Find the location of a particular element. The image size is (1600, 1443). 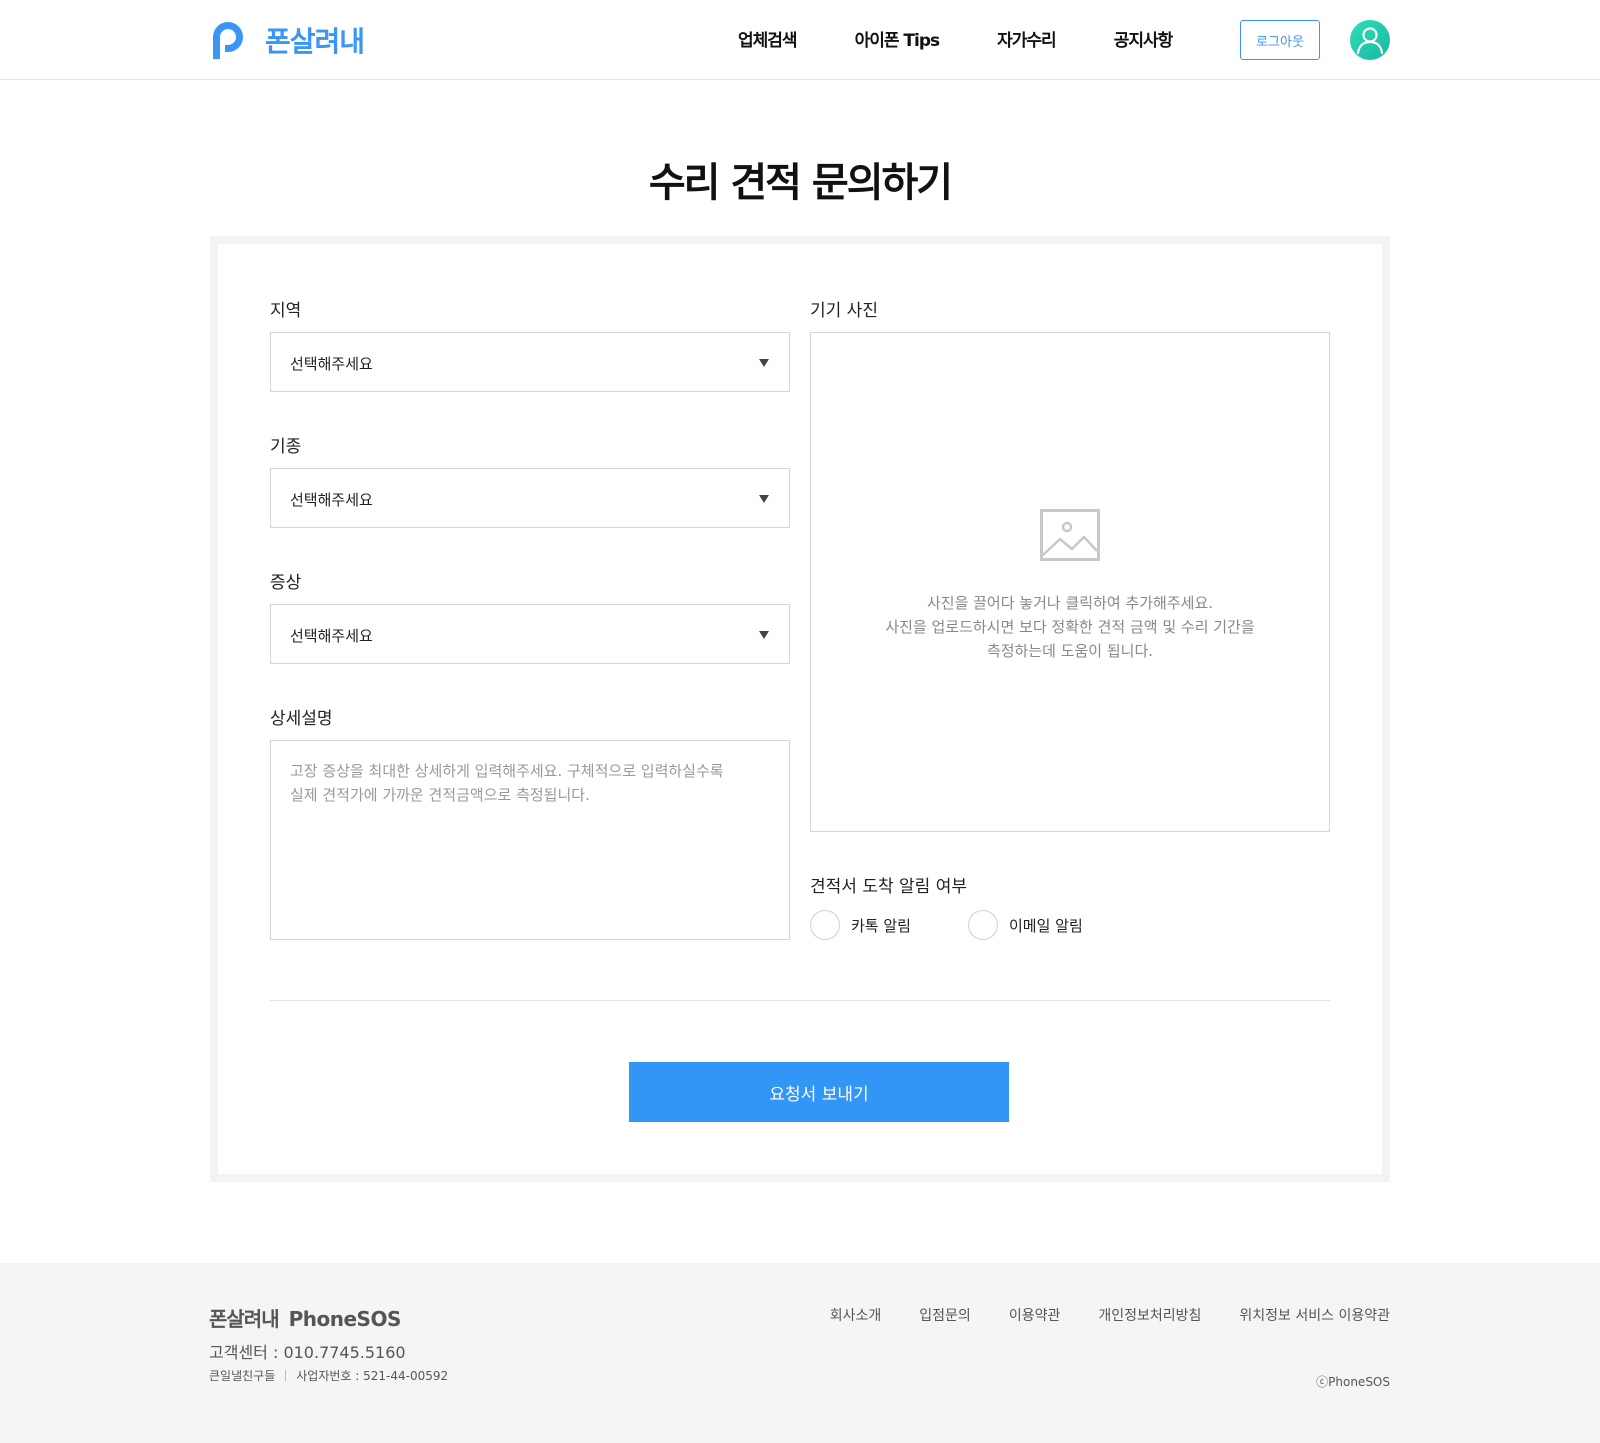

notify-email-option: 이메일 알림 is located at coordinates (1025, 925).